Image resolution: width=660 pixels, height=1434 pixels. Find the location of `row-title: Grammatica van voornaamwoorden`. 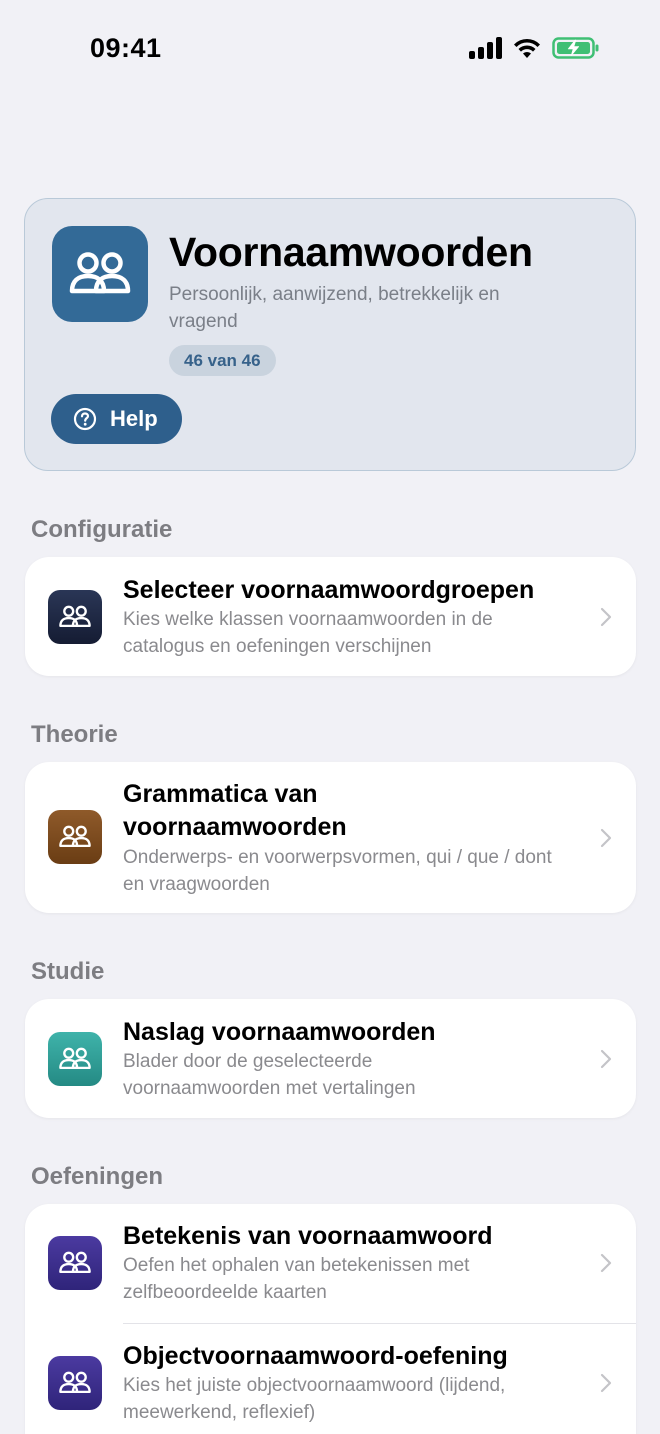

row-title: Grammatica van voornaamwoorden is located at coordinates (235, 810).